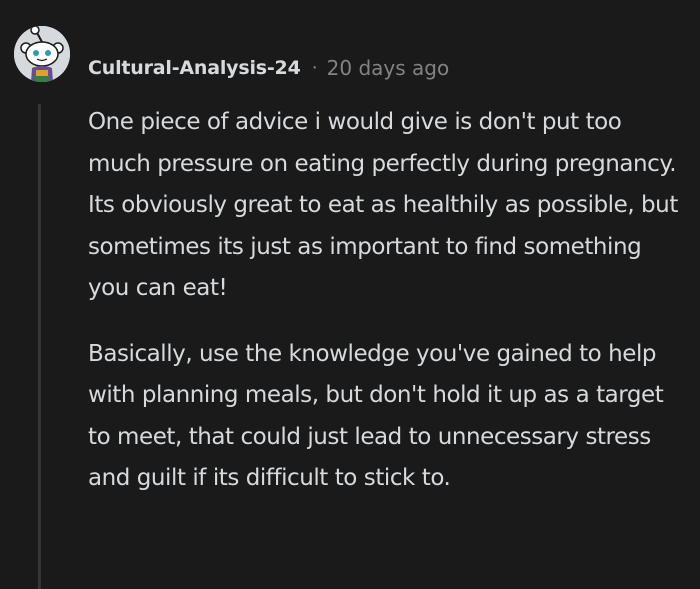 The width and height of the screenshot is (700, 589). I want to click on thread-line, so click(39, 346).